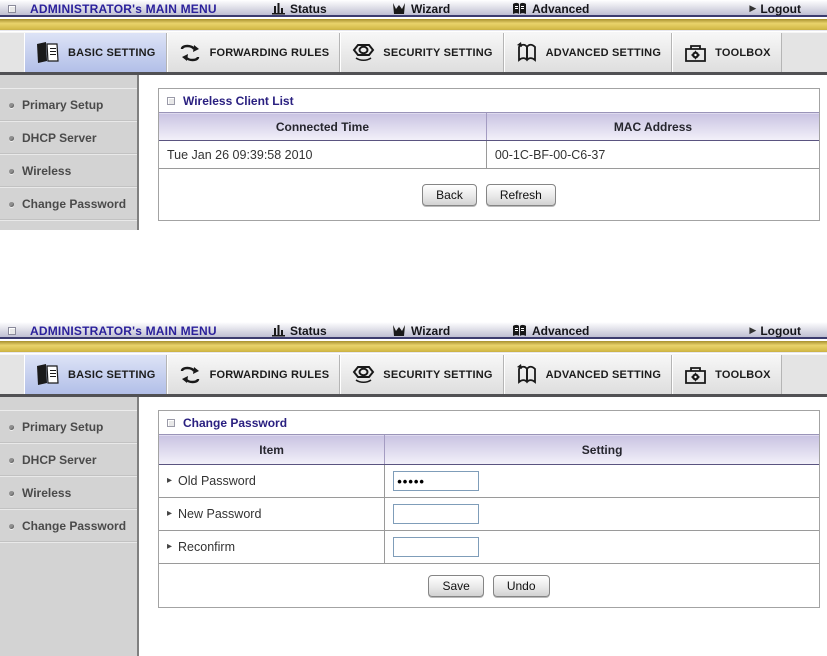 The image size is (827, 656). Describe the element at coordinates (449, 194) in the screenshot. I see `back-button: Back` at that location.